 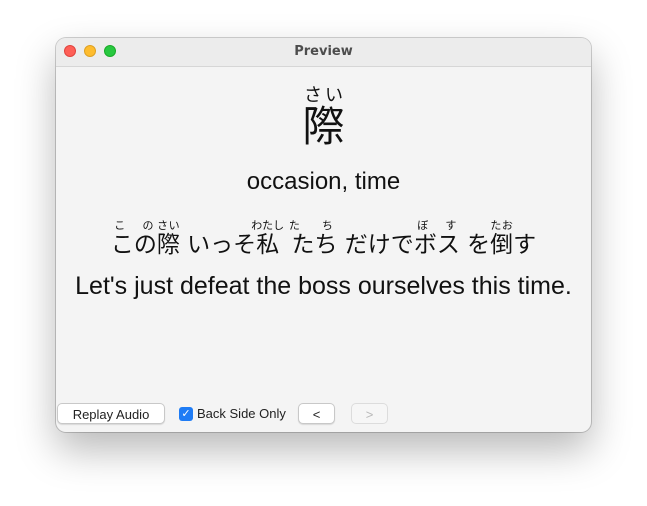 I want to click on window-title: Preview, so click(x=323, y=51).